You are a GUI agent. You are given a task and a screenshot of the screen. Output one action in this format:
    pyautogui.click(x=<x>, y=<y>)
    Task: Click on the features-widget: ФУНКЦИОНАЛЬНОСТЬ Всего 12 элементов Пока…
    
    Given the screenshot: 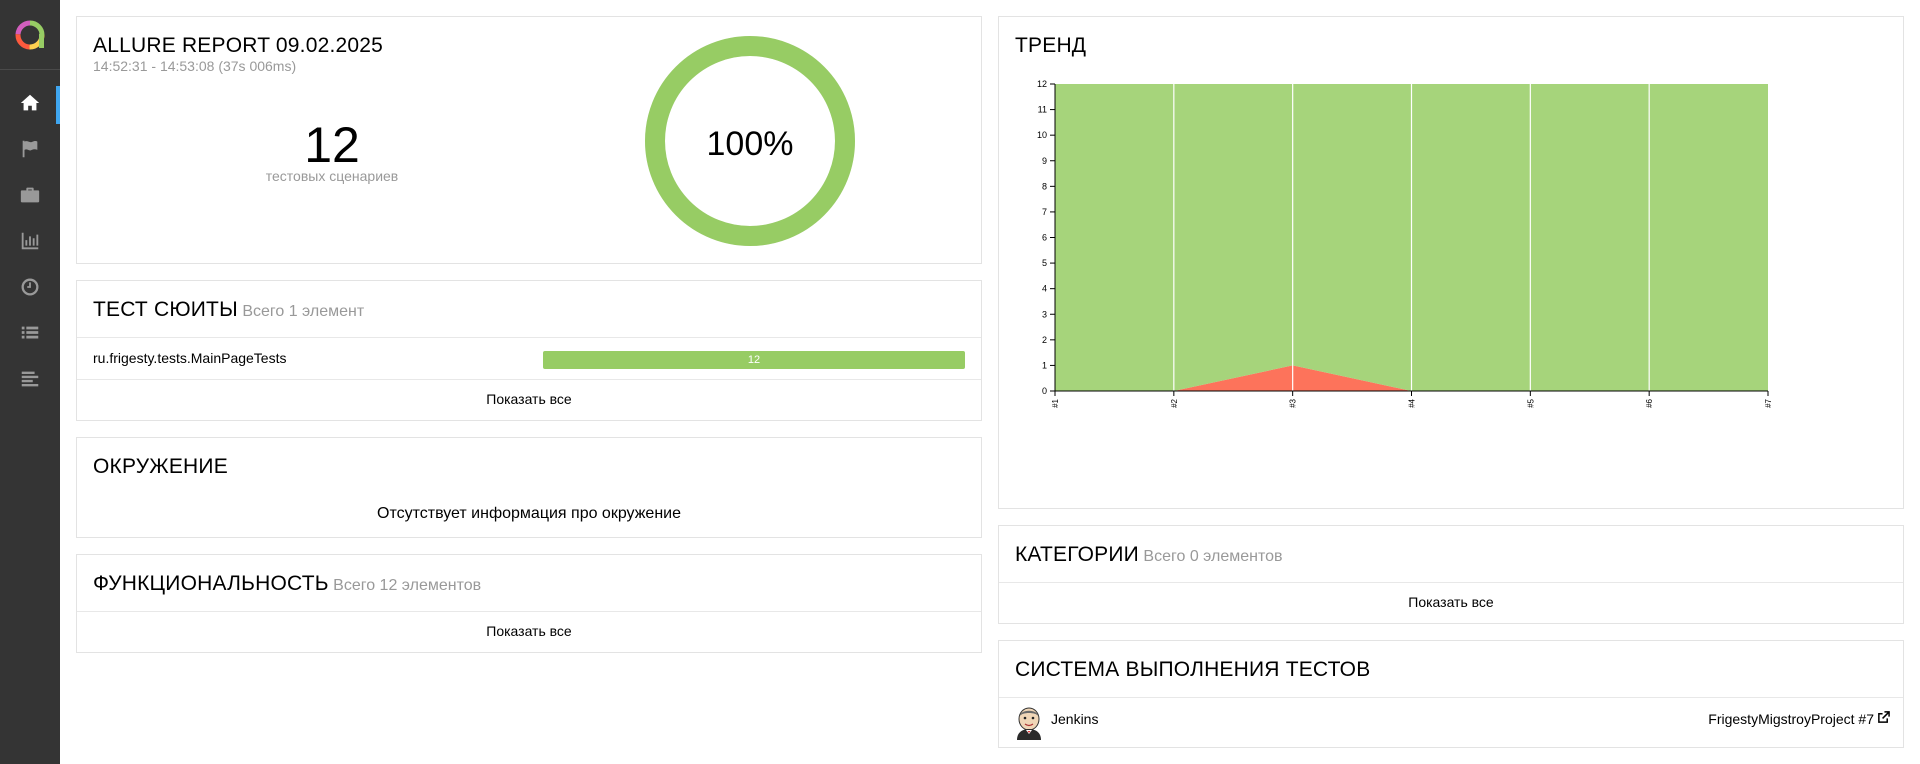 What is the action you would take?
    pyautogui.click(x=529, y=603)
    